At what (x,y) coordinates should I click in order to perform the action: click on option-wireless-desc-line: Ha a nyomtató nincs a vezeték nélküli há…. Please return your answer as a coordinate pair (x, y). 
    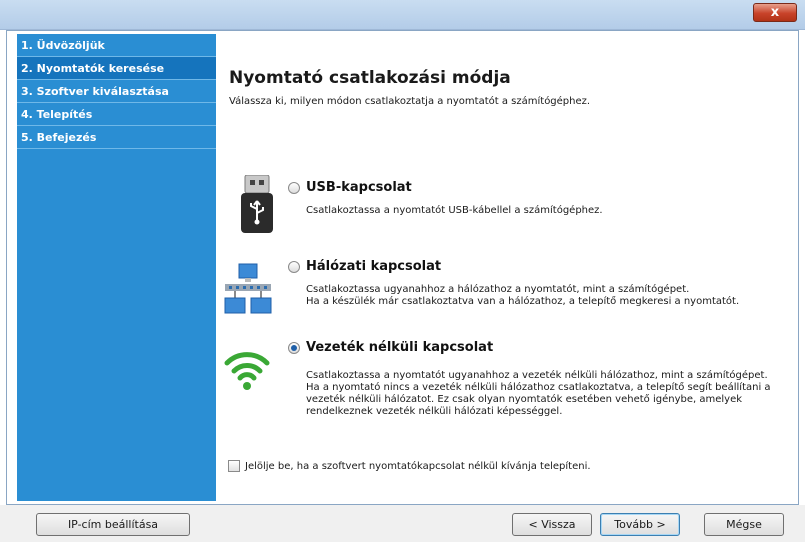
    Looking at the image, I should click on (538, 387).